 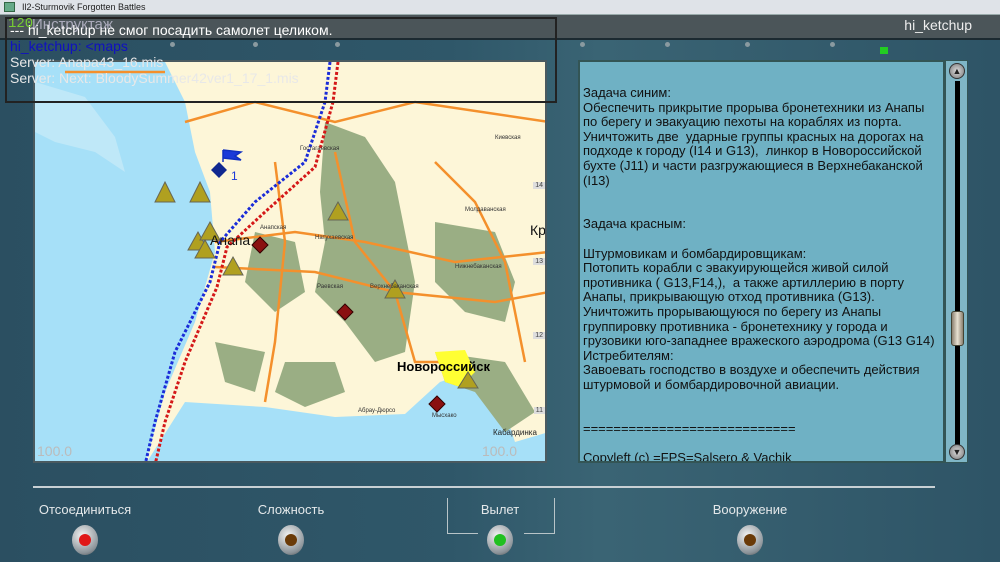 What do you see at coordinates (330, 287) in the screenshot?
I see `map-label: Раевская` at bounding box center [330, 287].